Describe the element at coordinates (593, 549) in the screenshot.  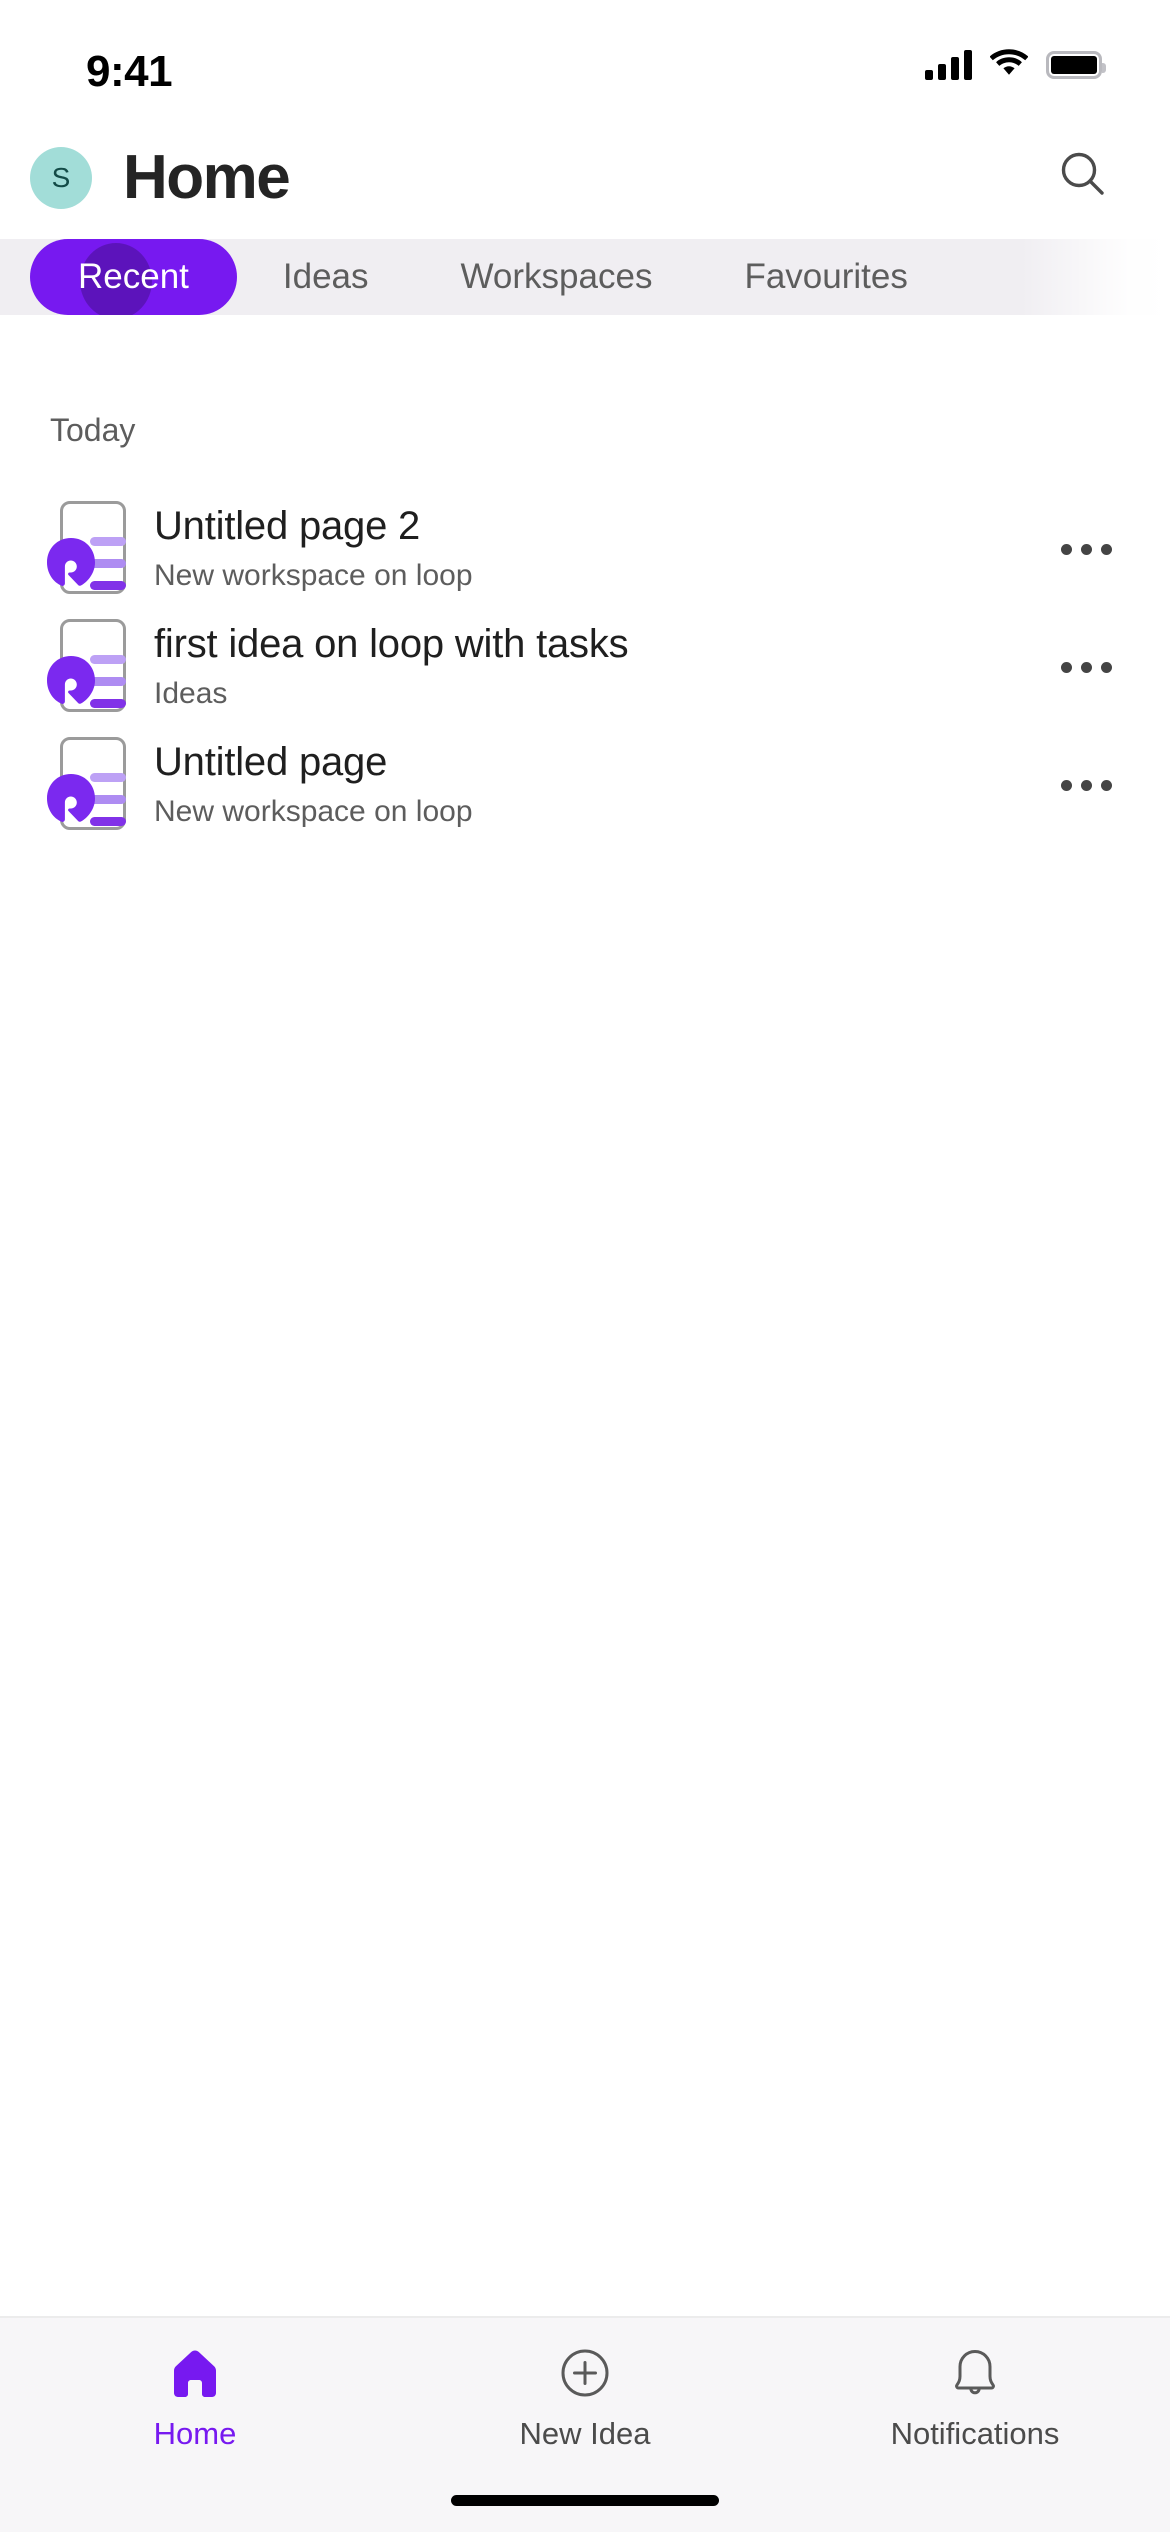
I see `list-item-text: Untitled page 2 New workspace on loop` at that location.